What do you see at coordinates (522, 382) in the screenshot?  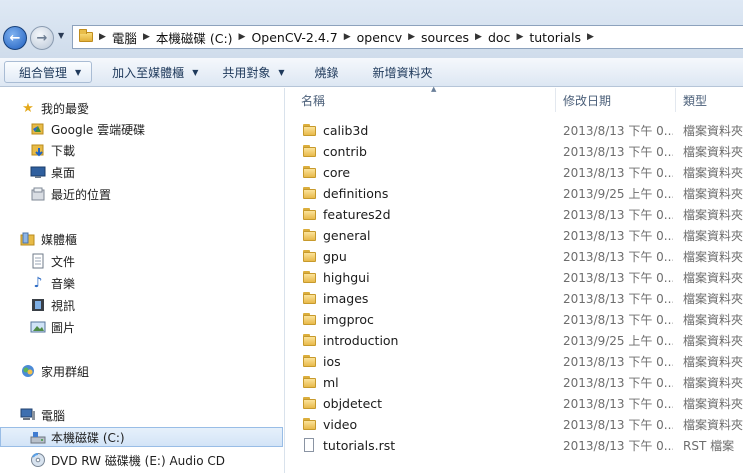 I see `file-row-ml: ml 2013/8/13 下午 0... 檔案資料夾` at bounding box center [522, 382].